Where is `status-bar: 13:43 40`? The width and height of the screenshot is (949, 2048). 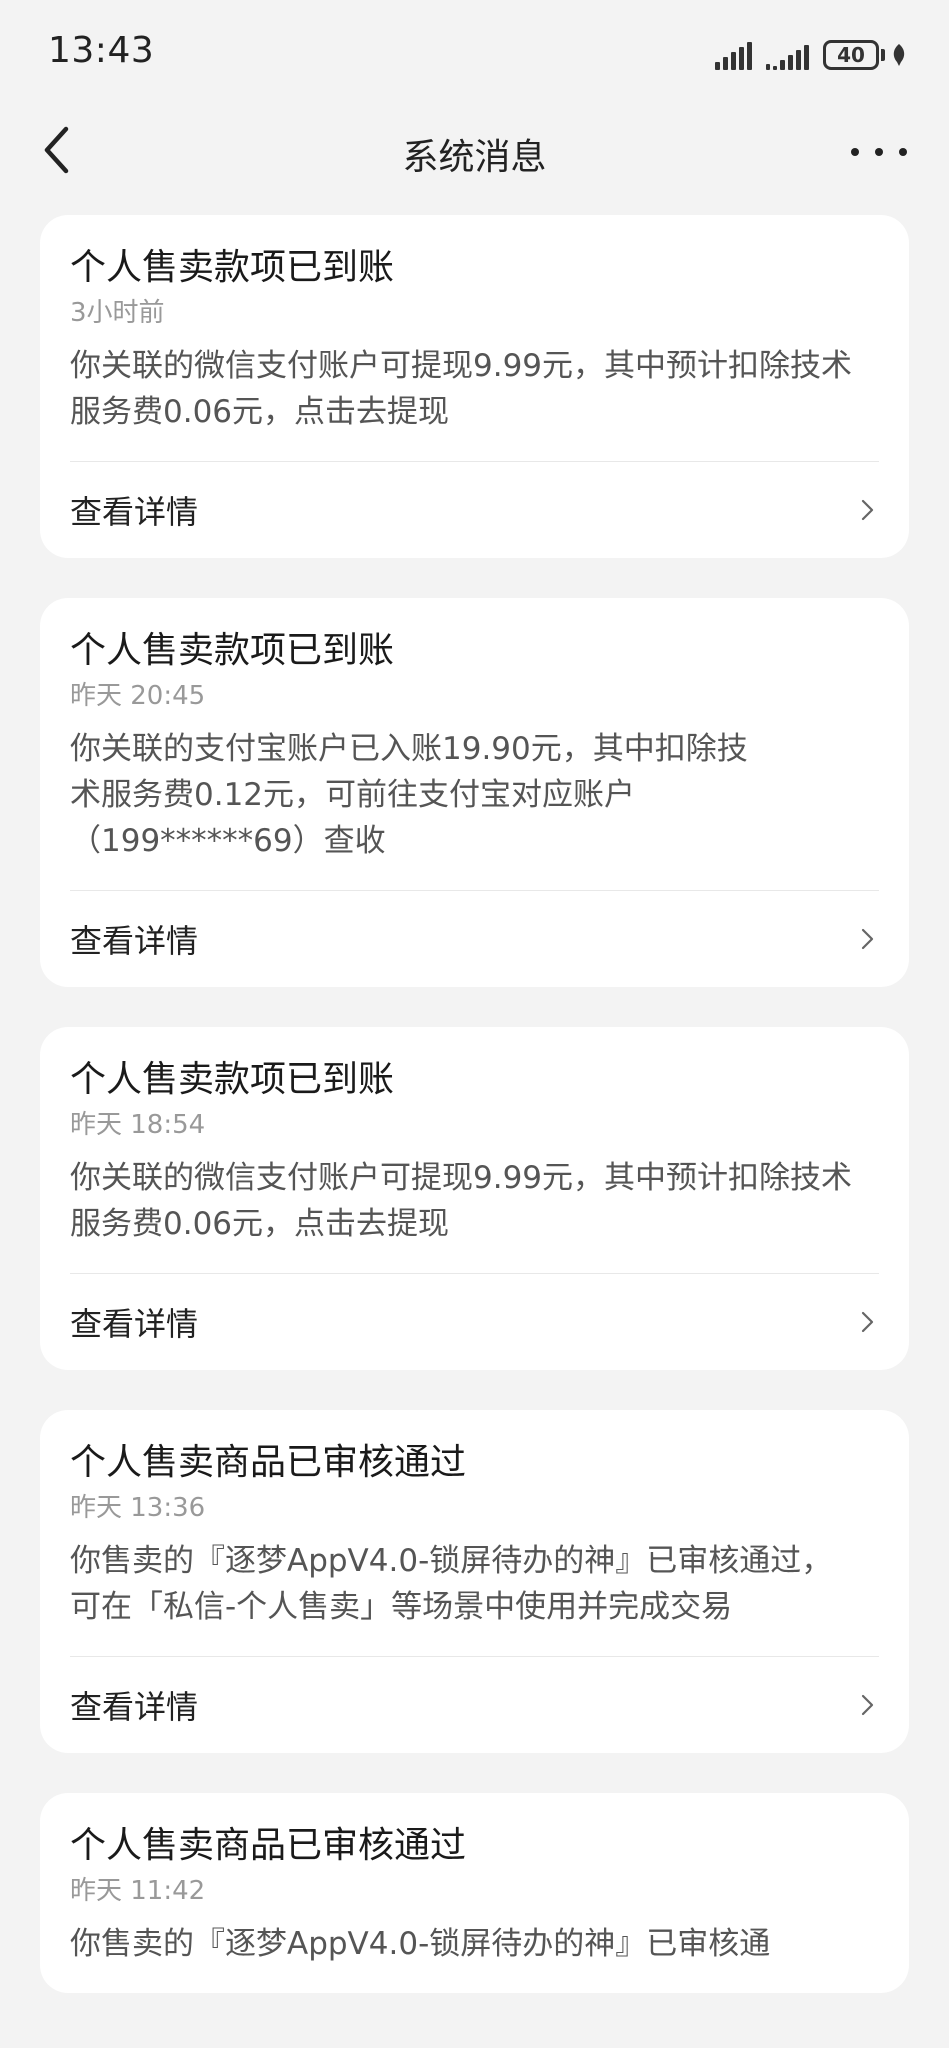
status-bar: 13:43 40 is located at coordinates (474, 55).